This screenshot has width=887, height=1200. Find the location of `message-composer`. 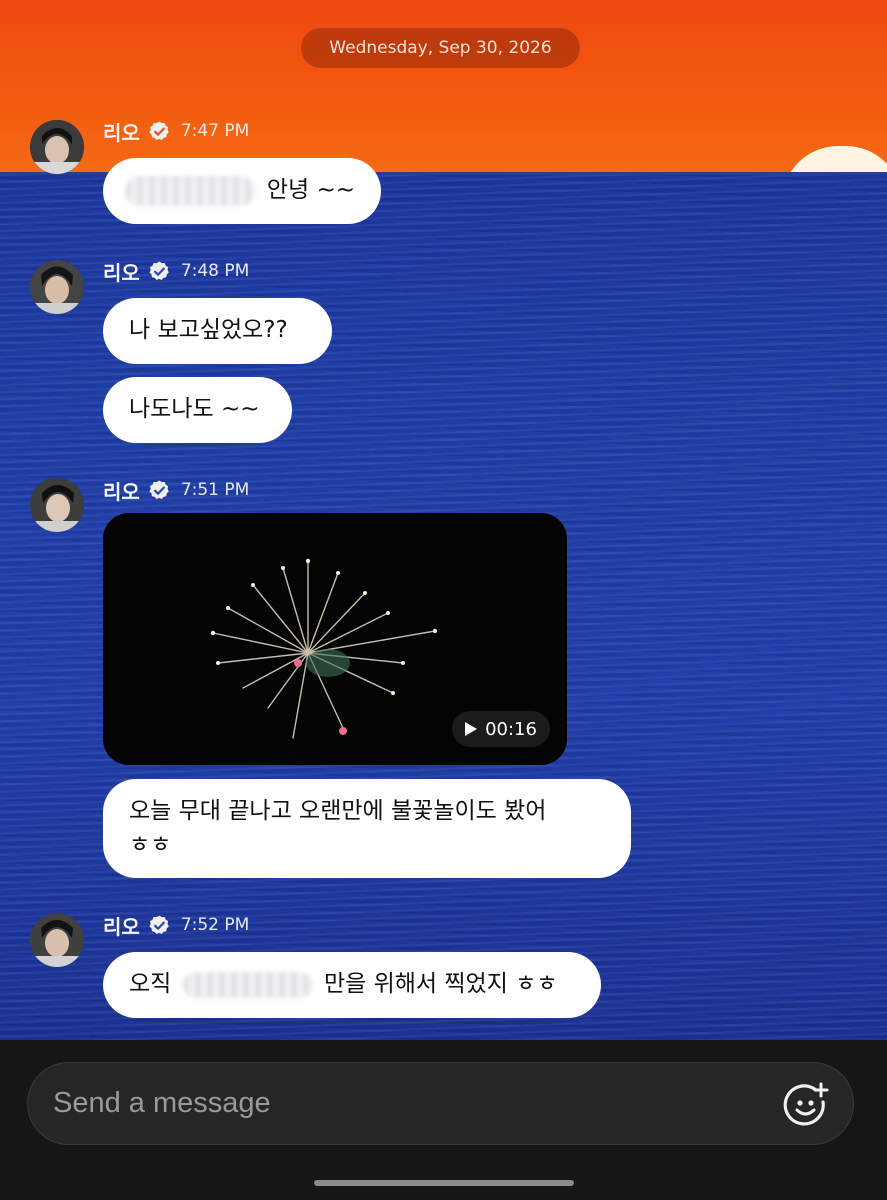

message-composer is located at coordinates (440, 1103).